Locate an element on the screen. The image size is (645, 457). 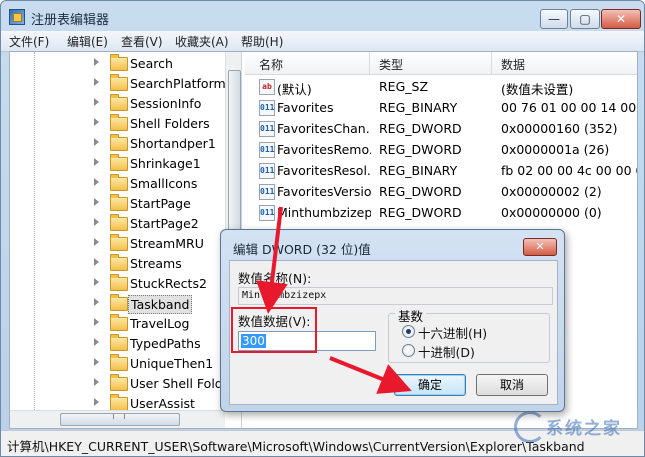
radio-hexadecimal is located at coordinates (408, 331).